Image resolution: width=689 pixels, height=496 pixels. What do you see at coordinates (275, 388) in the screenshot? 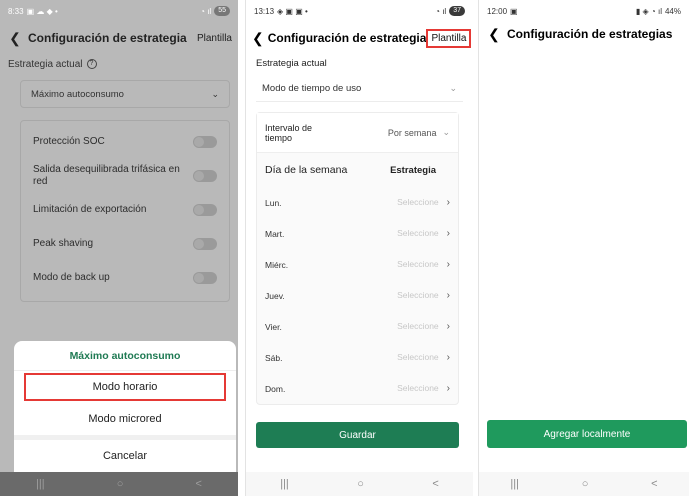
I see `day-label: Dom.` at bounding box center [275, 388].